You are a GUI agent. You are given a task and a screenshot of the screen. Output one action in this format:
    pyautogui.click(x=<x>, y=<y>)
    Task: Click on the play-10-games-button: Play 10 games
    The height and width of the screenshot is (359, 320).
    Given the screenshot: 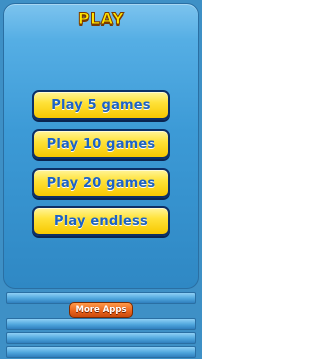 What is the action you would take?
    pyautogui.click(x=101, y=144)
    